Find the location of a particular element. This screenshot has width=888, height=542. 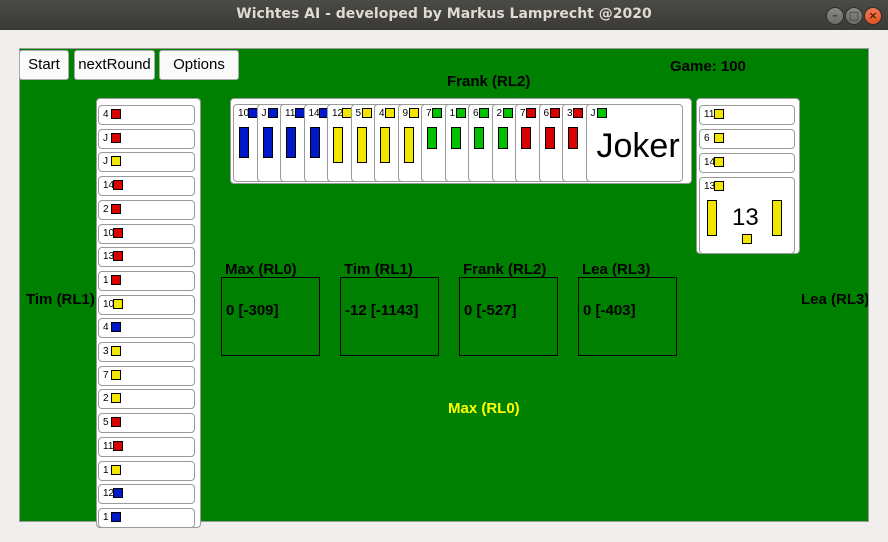

player-label-bottom: Max (RL0) is located at coordinates (484, 408).